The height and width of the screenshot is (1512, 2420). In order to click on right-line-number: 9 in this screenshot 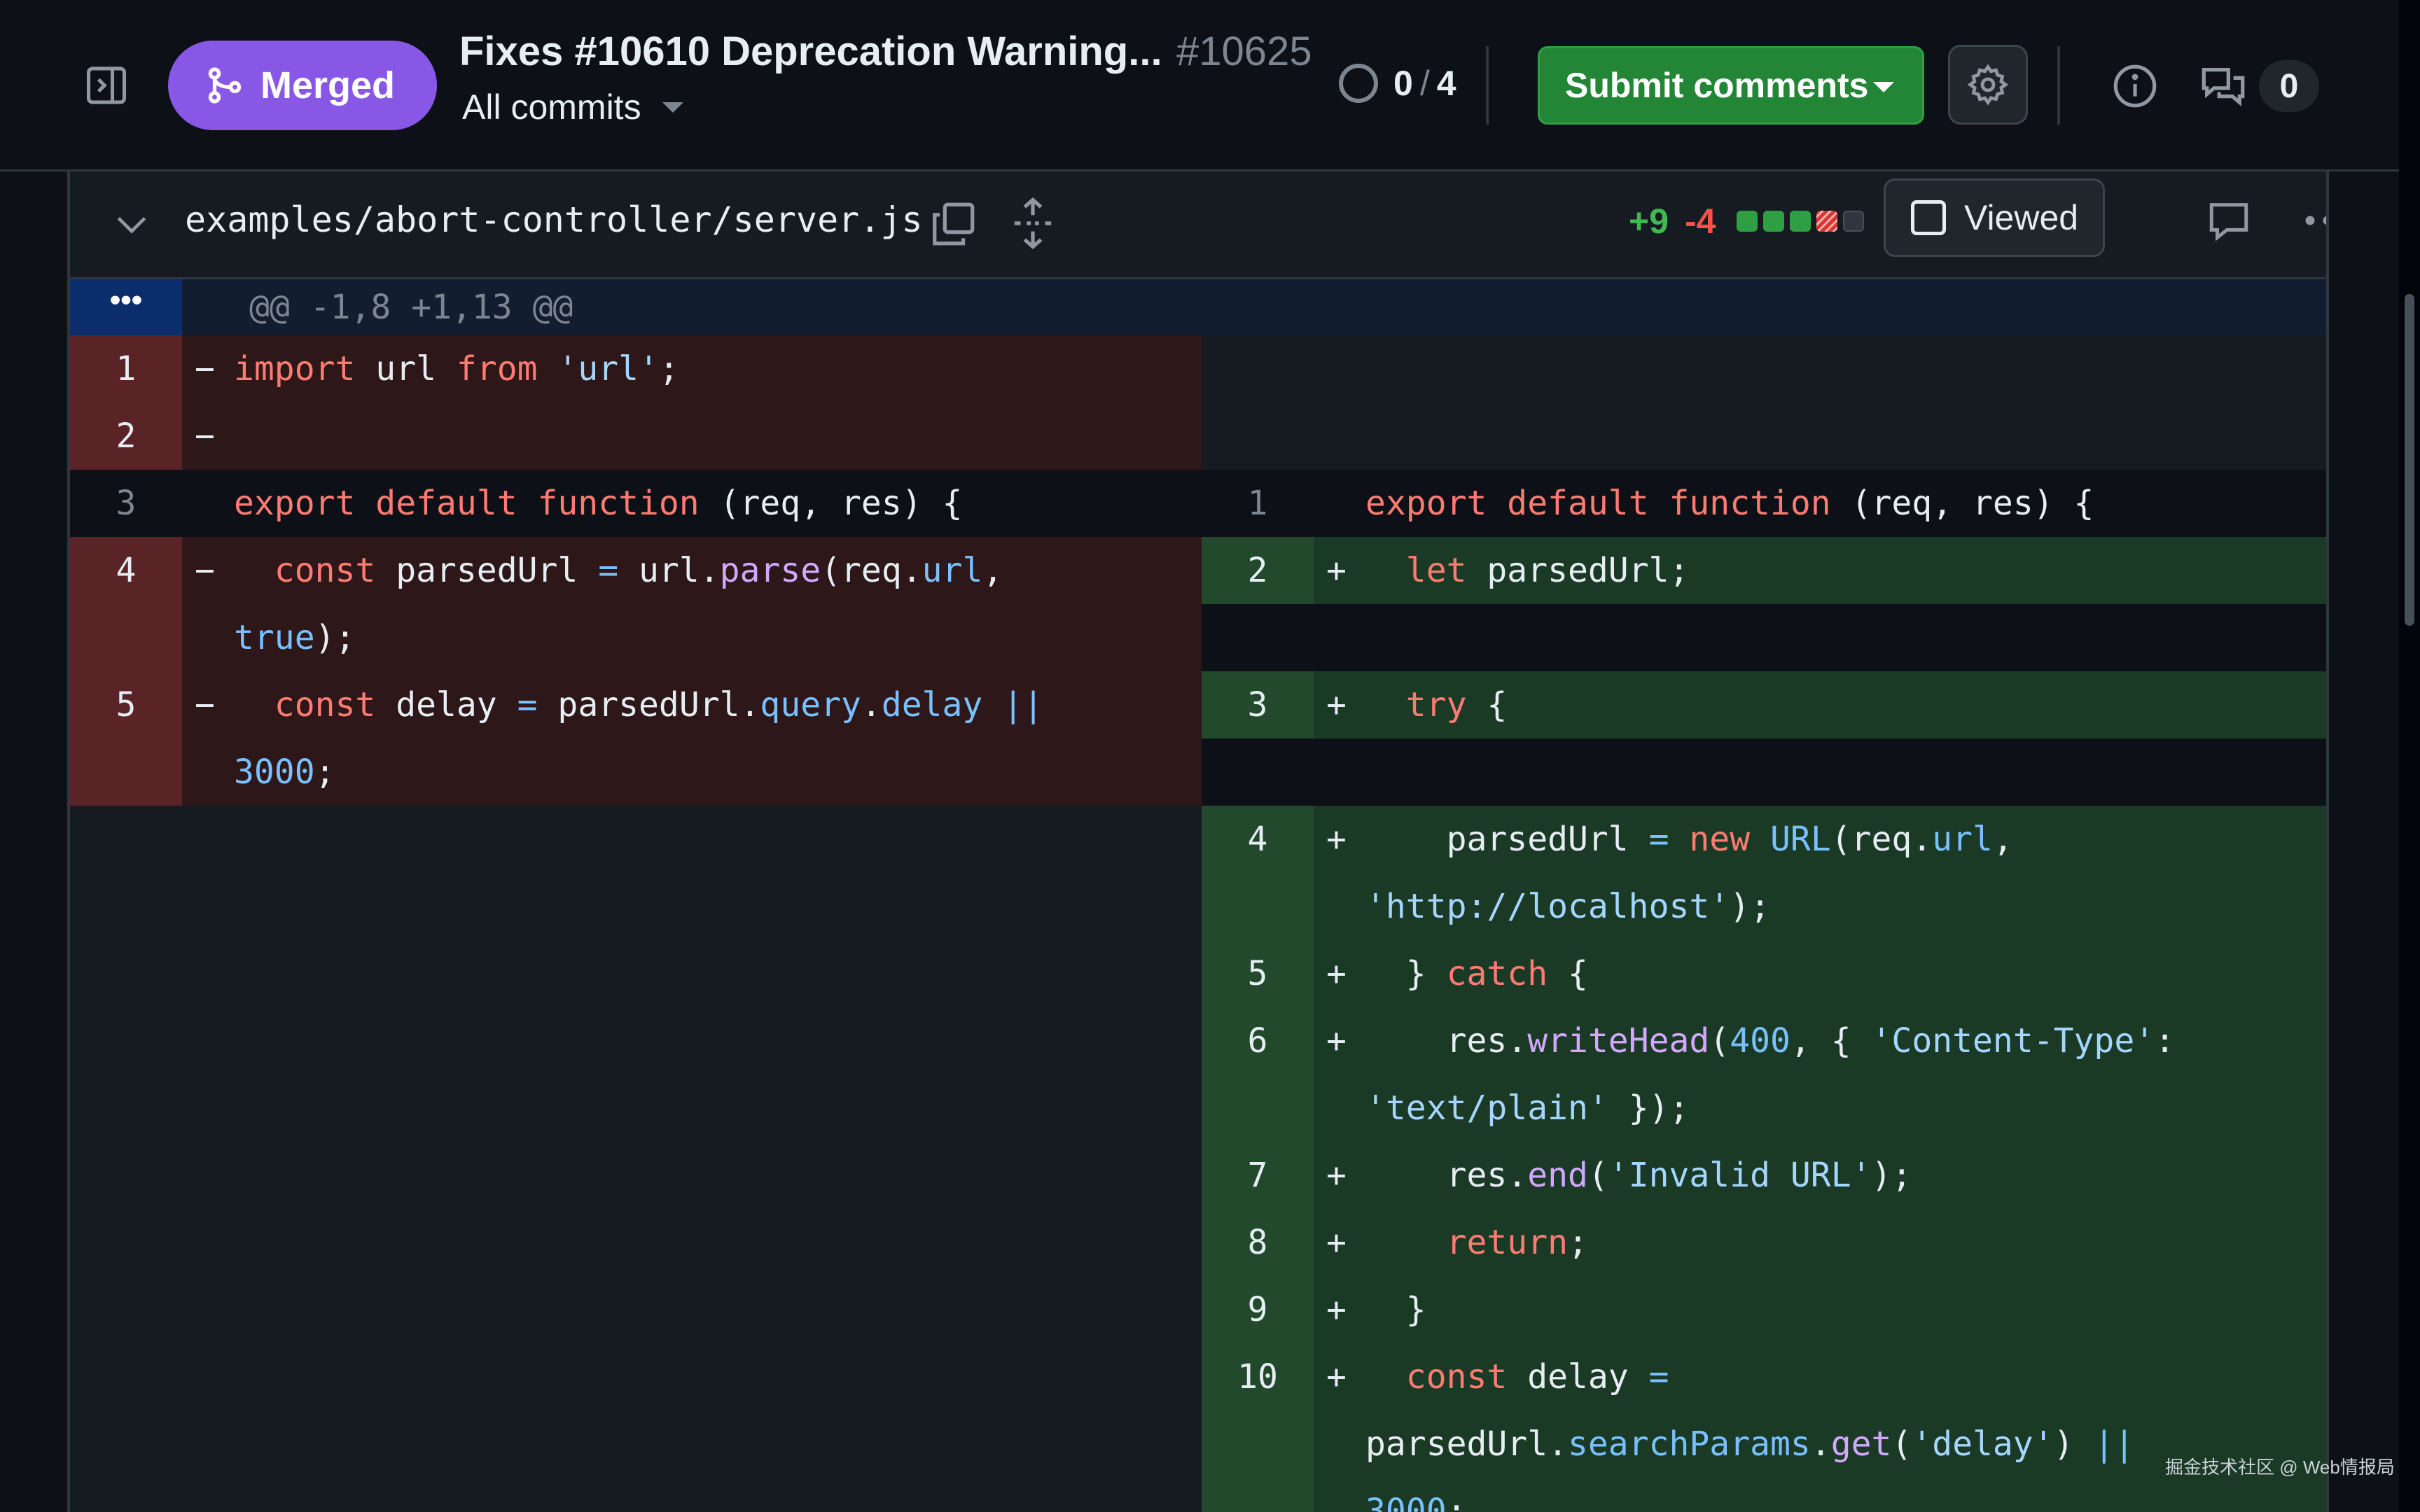, I will do `click(1258, 1309)`.